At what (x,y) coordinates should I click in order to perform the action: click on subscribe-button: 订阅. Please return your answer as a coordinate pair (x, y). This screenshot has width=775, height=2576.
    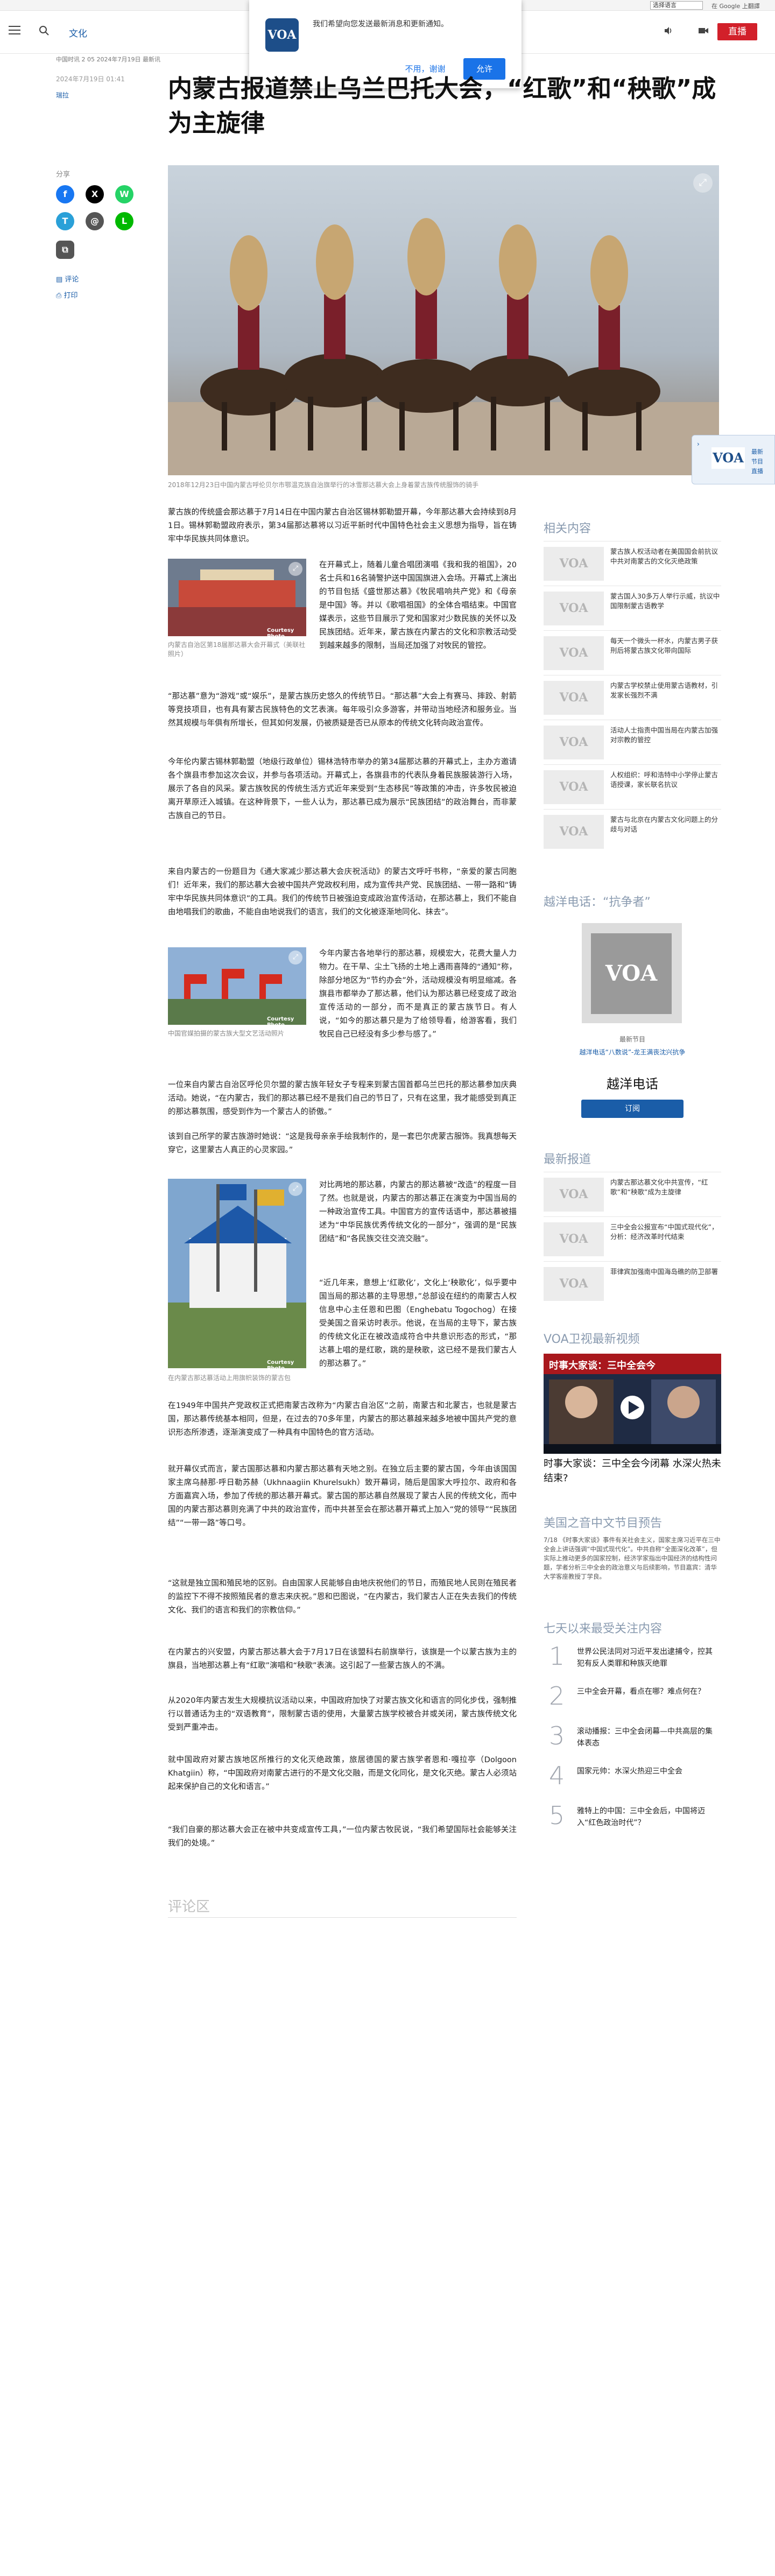
    Looking at the image, I should click on (632, 1109).